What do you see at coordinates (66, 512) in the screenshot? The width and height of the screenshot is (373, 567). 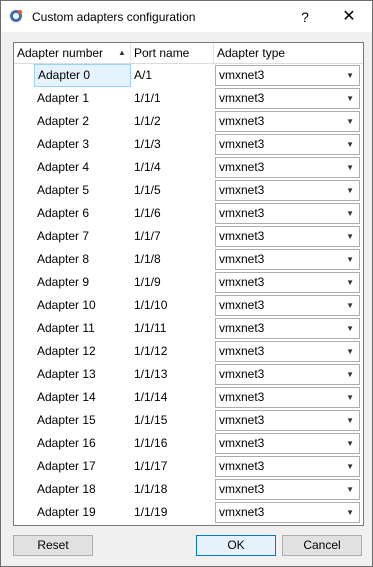 I see `adapter-number-cell: Adapter 19` at bounding box center [66, 512].